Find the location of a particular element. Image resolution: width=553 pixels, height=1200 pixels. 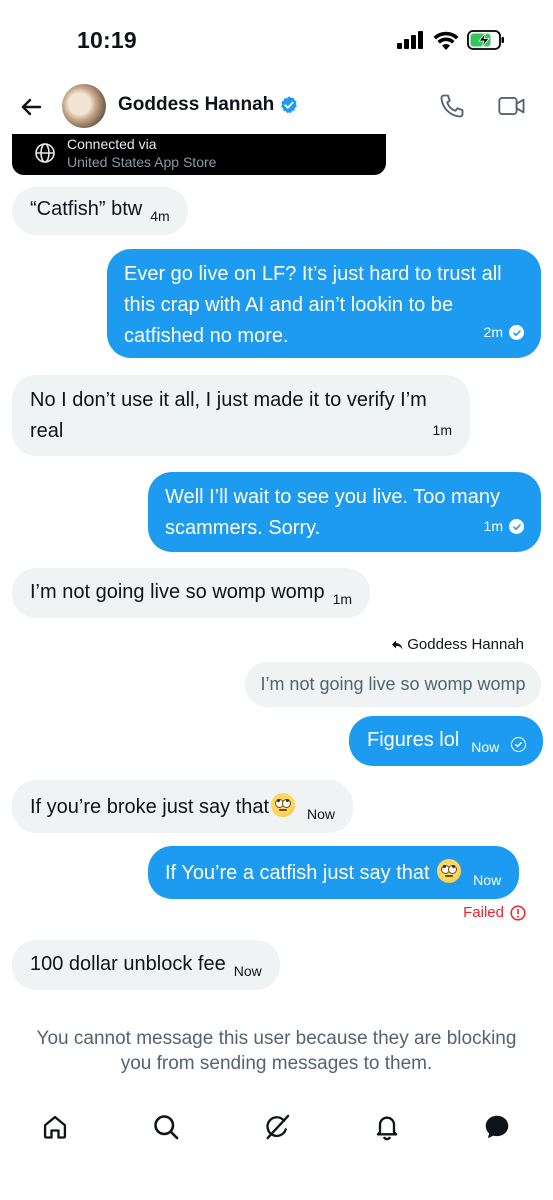

reply-indicator: Goddess Hannah is located at coordinates (457, 644).